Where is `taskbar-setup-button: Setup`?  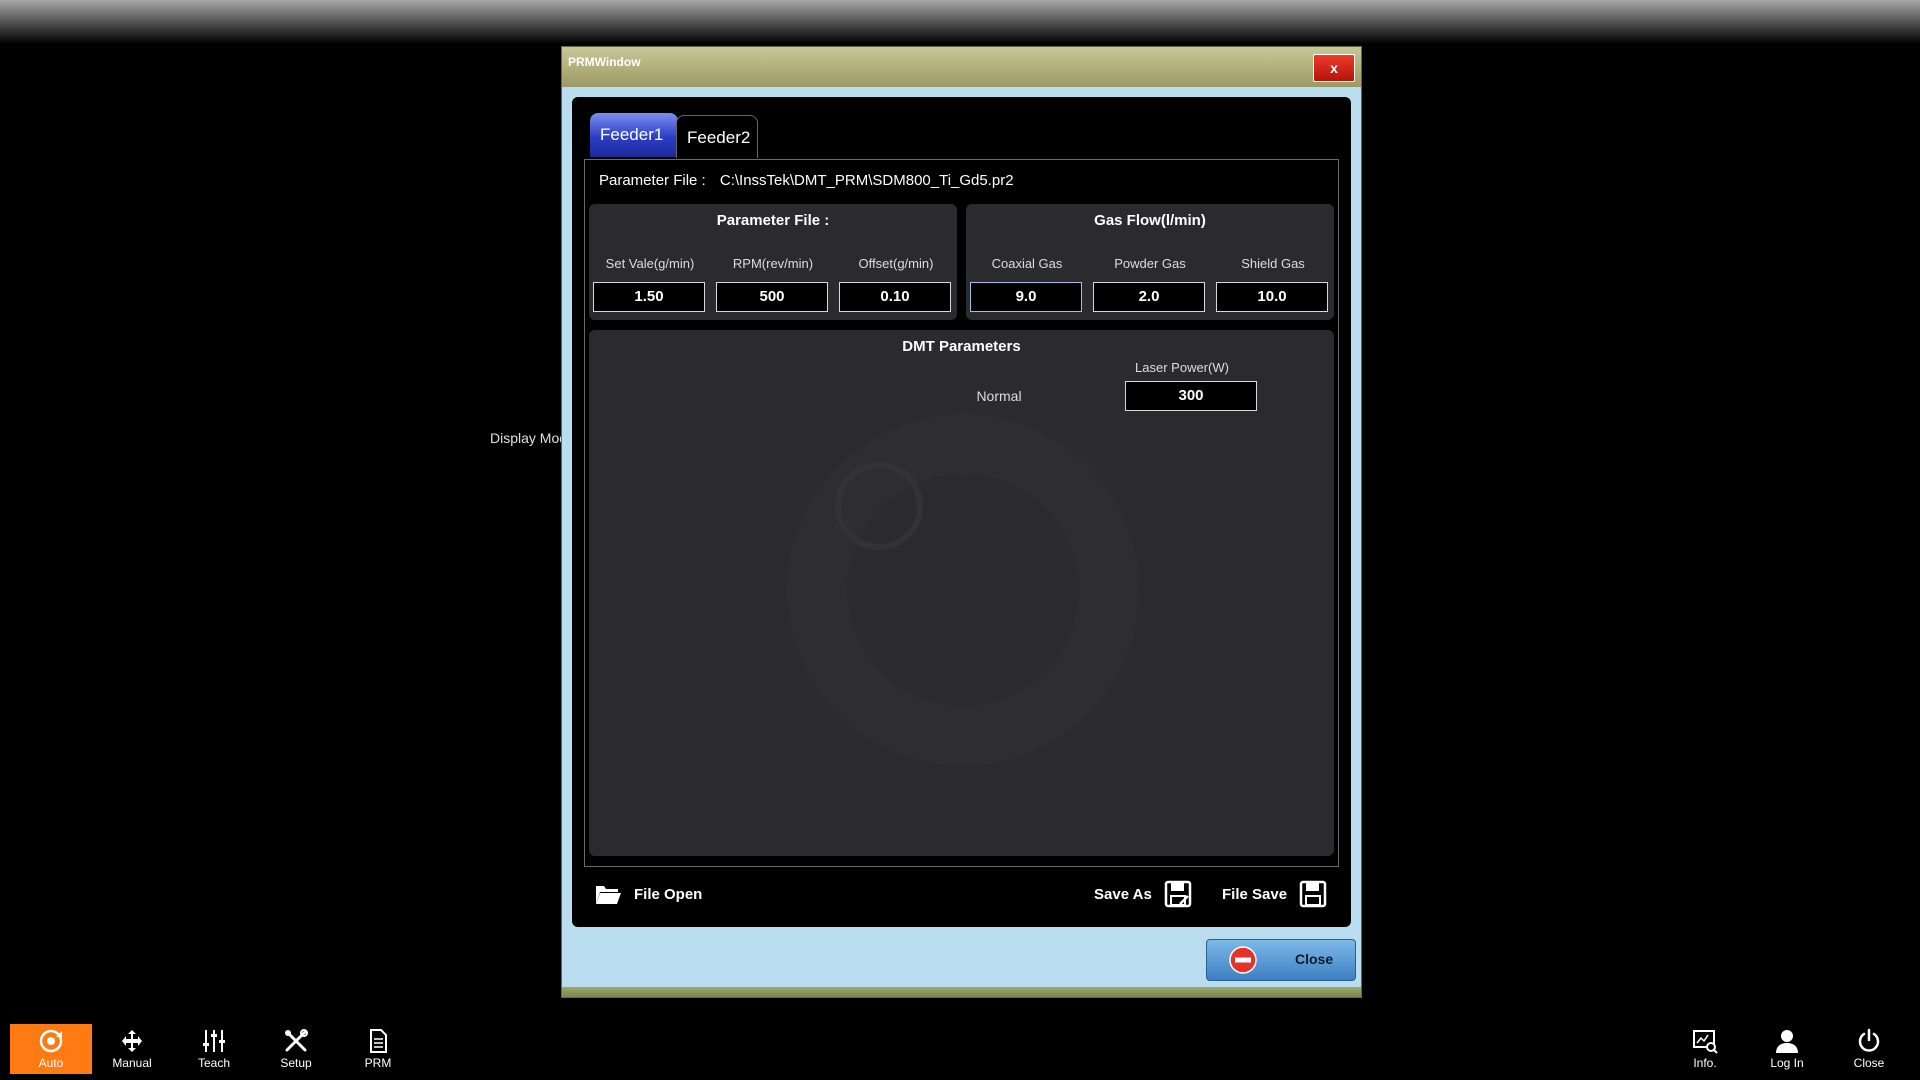
taskbar-setup-button: Setup is located at coordinates (296, 1049).